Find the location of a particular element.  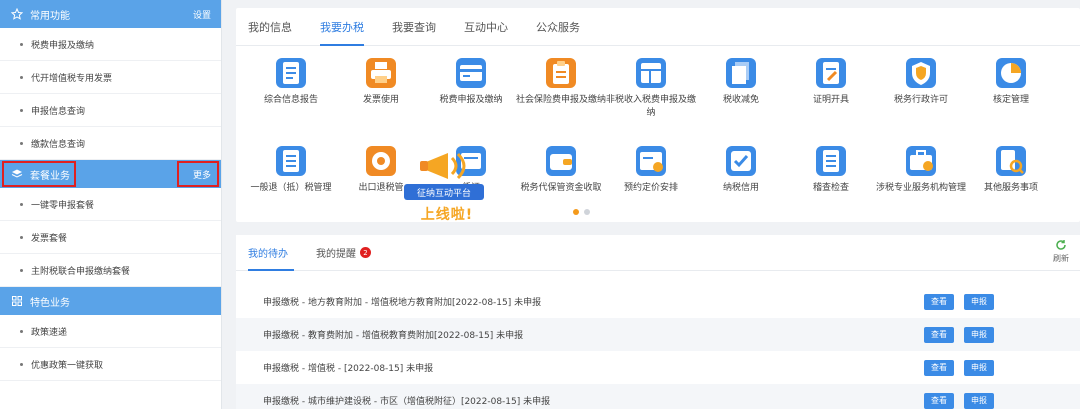

sidebar-item-policy-express: 政策速递 is located at coordinates (110, 331).